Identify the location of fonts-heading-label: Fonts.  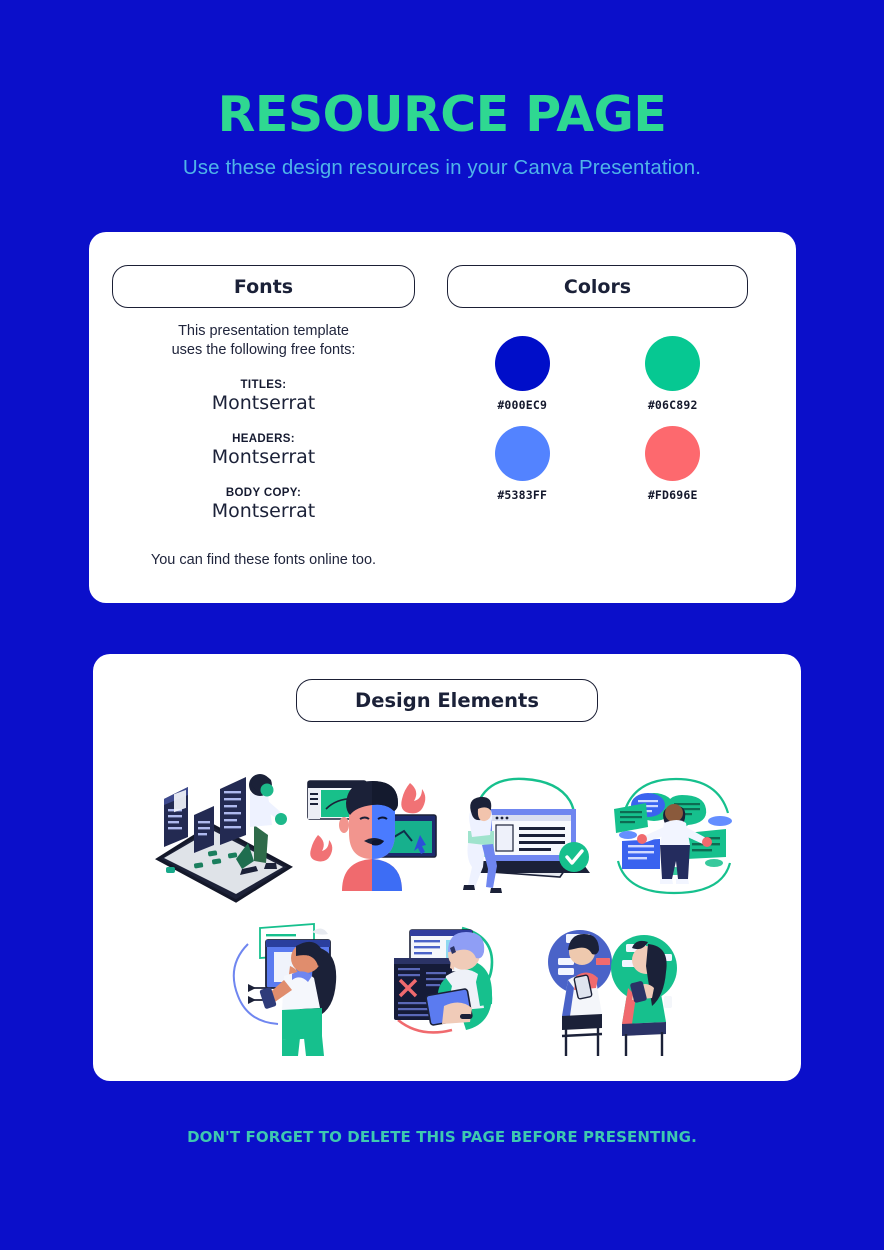
(263, 286).